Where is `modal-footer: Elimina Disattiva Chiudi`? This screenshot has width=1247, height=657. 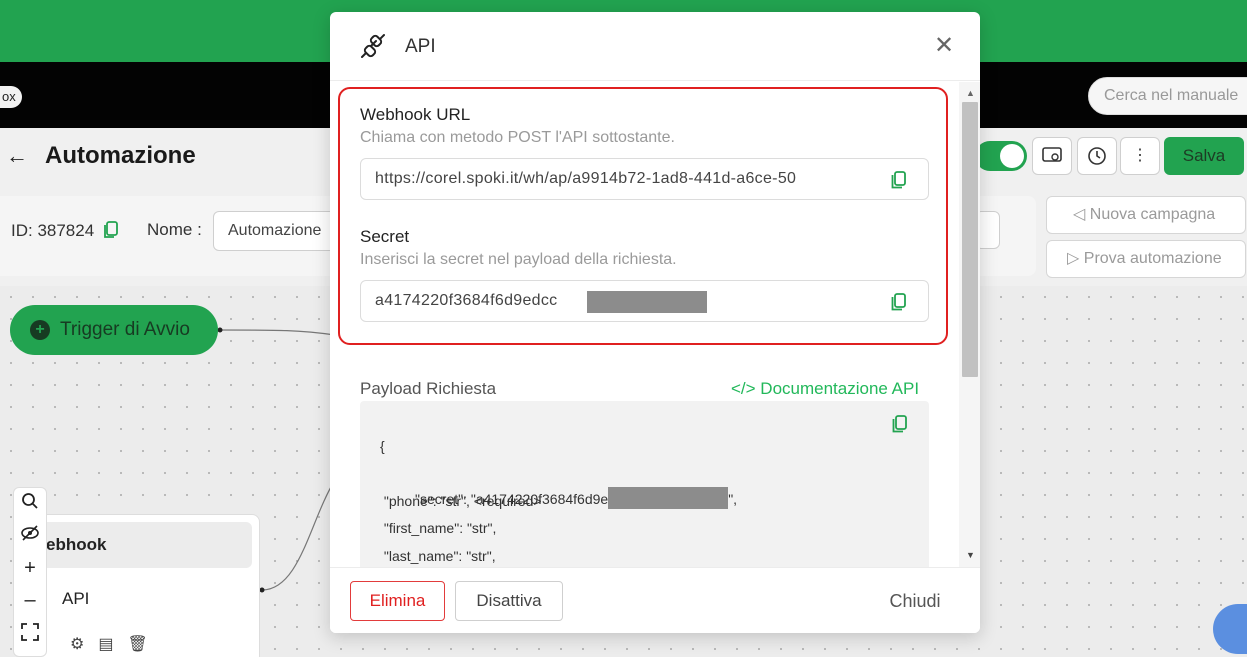
modal-footer: Elimina Disattiva Chiudi is located at coordinates (655, 600).